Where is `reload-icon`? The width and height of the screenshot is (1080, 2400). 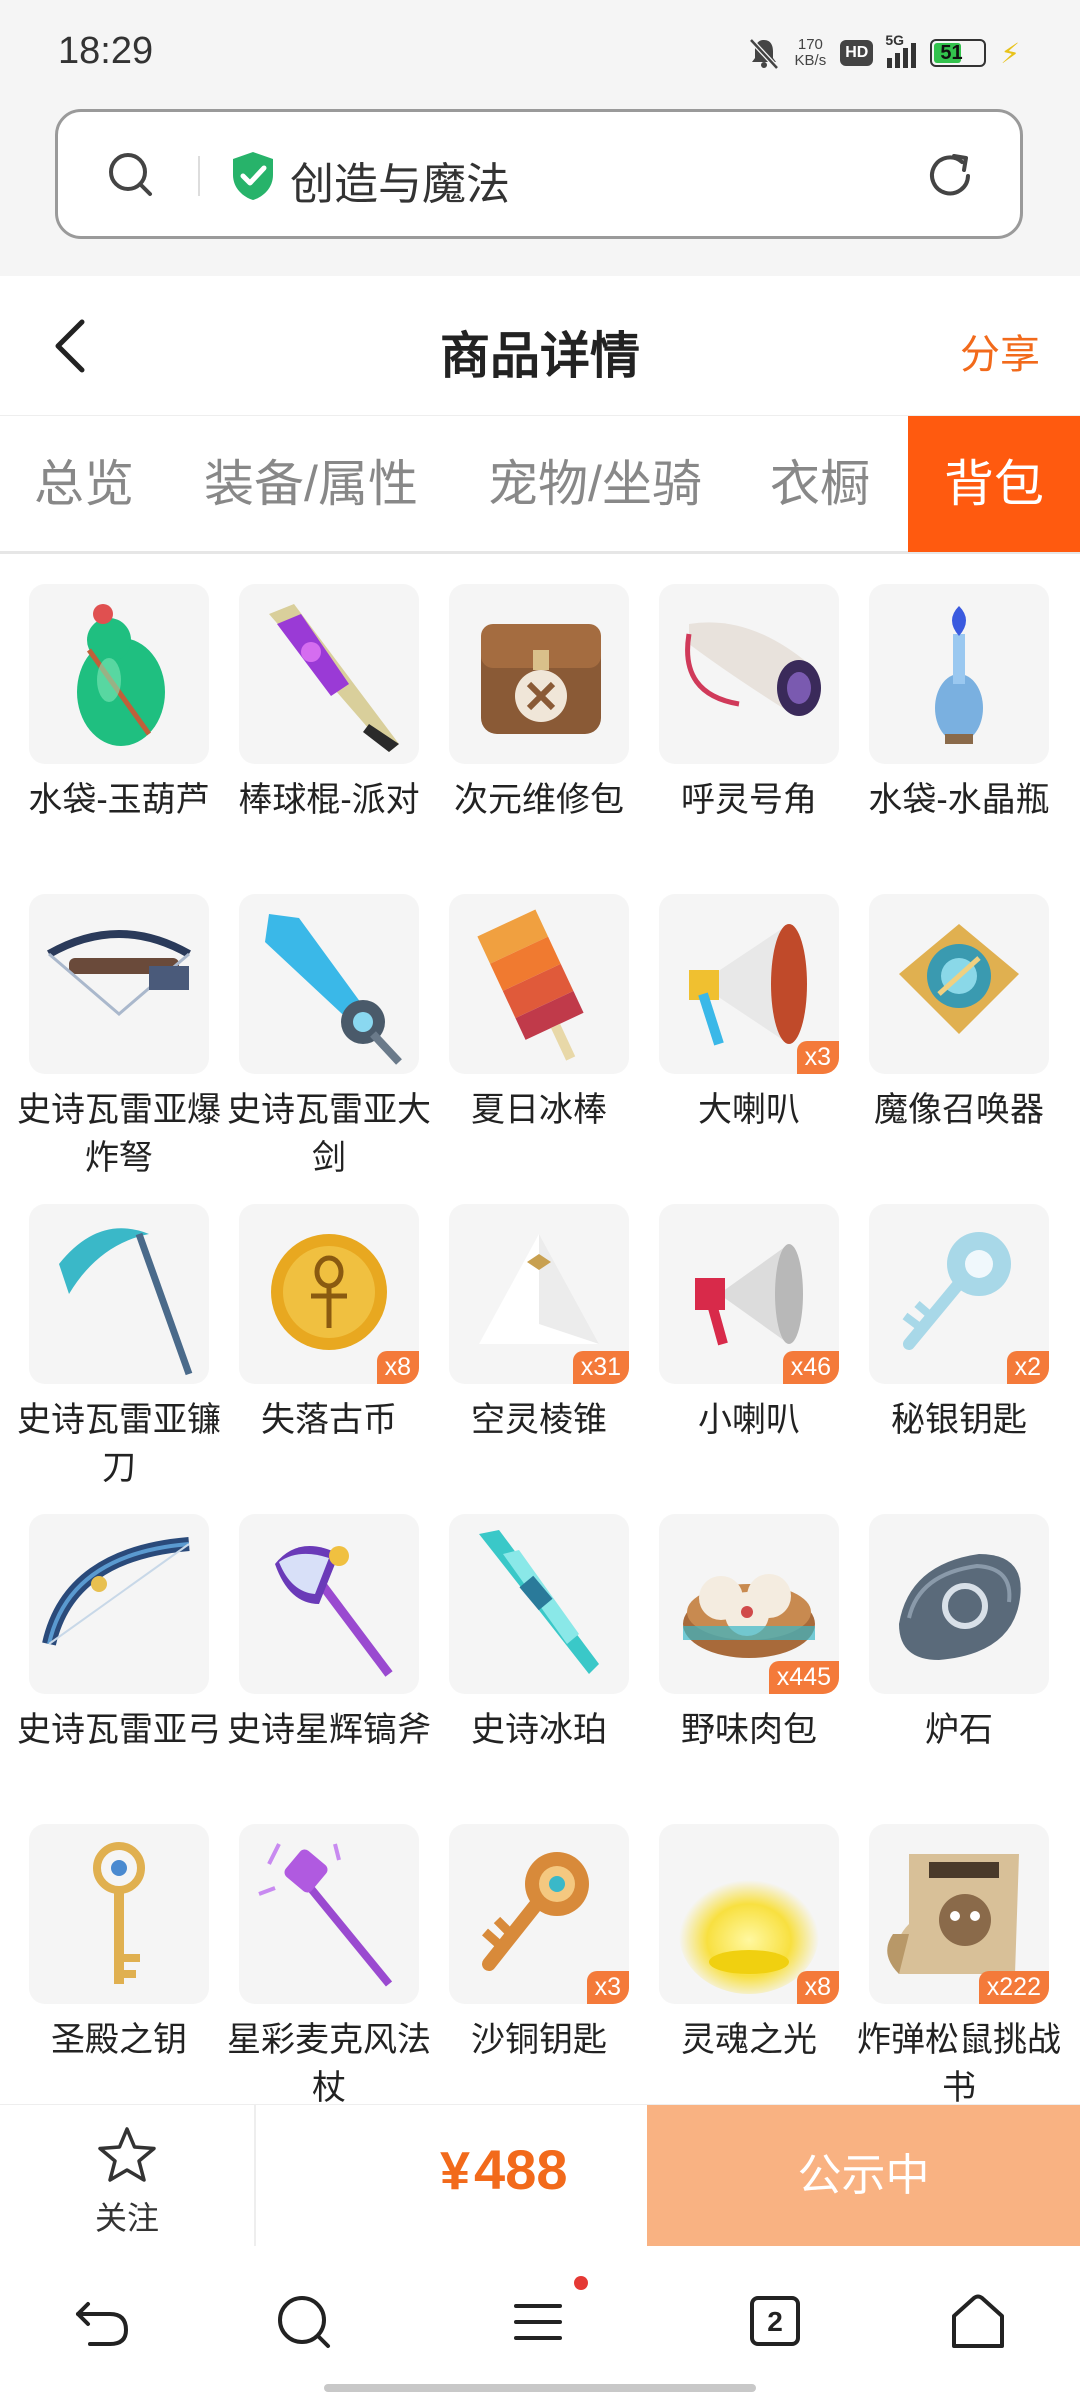
reload-icon is located at coordinates (950, 176).